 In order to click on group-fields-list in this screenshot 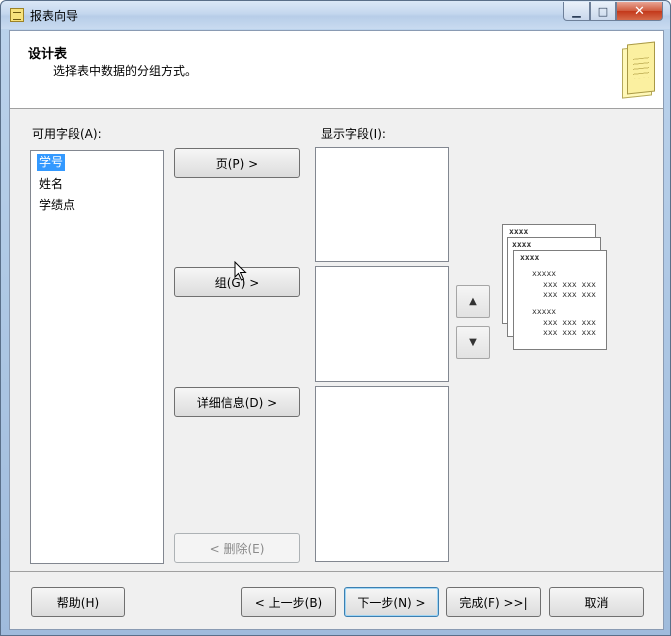, I will do `click(382, 324)`.